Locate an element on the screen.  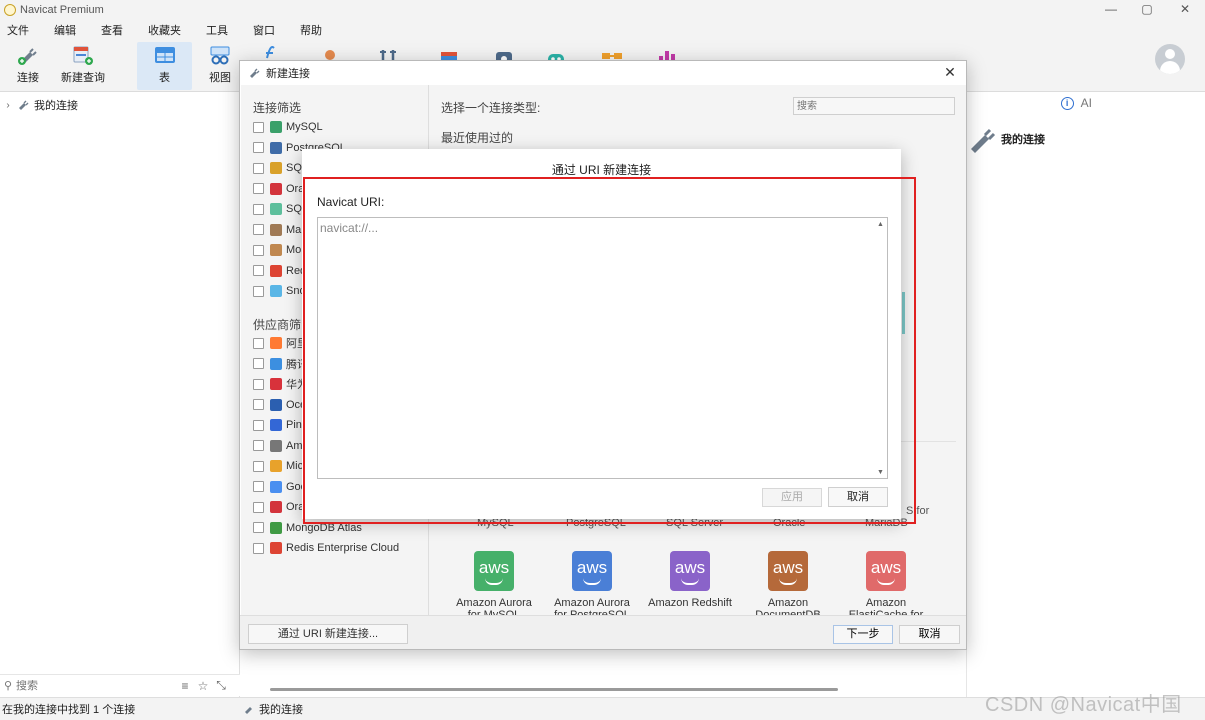
filter-item: Mar is located at coordinates (279, 230).